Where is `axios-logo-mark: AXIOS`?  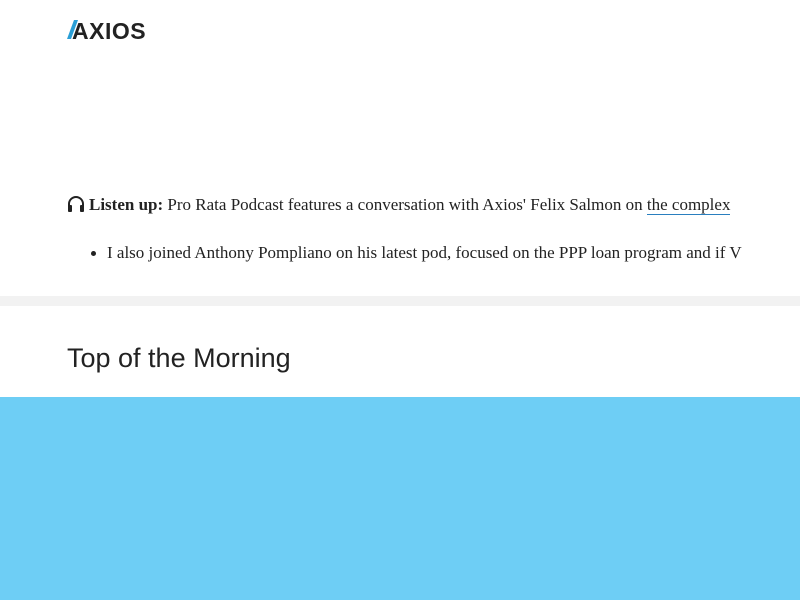 axios-logo-mark: AXIOS is located at coordinates (106, 31).